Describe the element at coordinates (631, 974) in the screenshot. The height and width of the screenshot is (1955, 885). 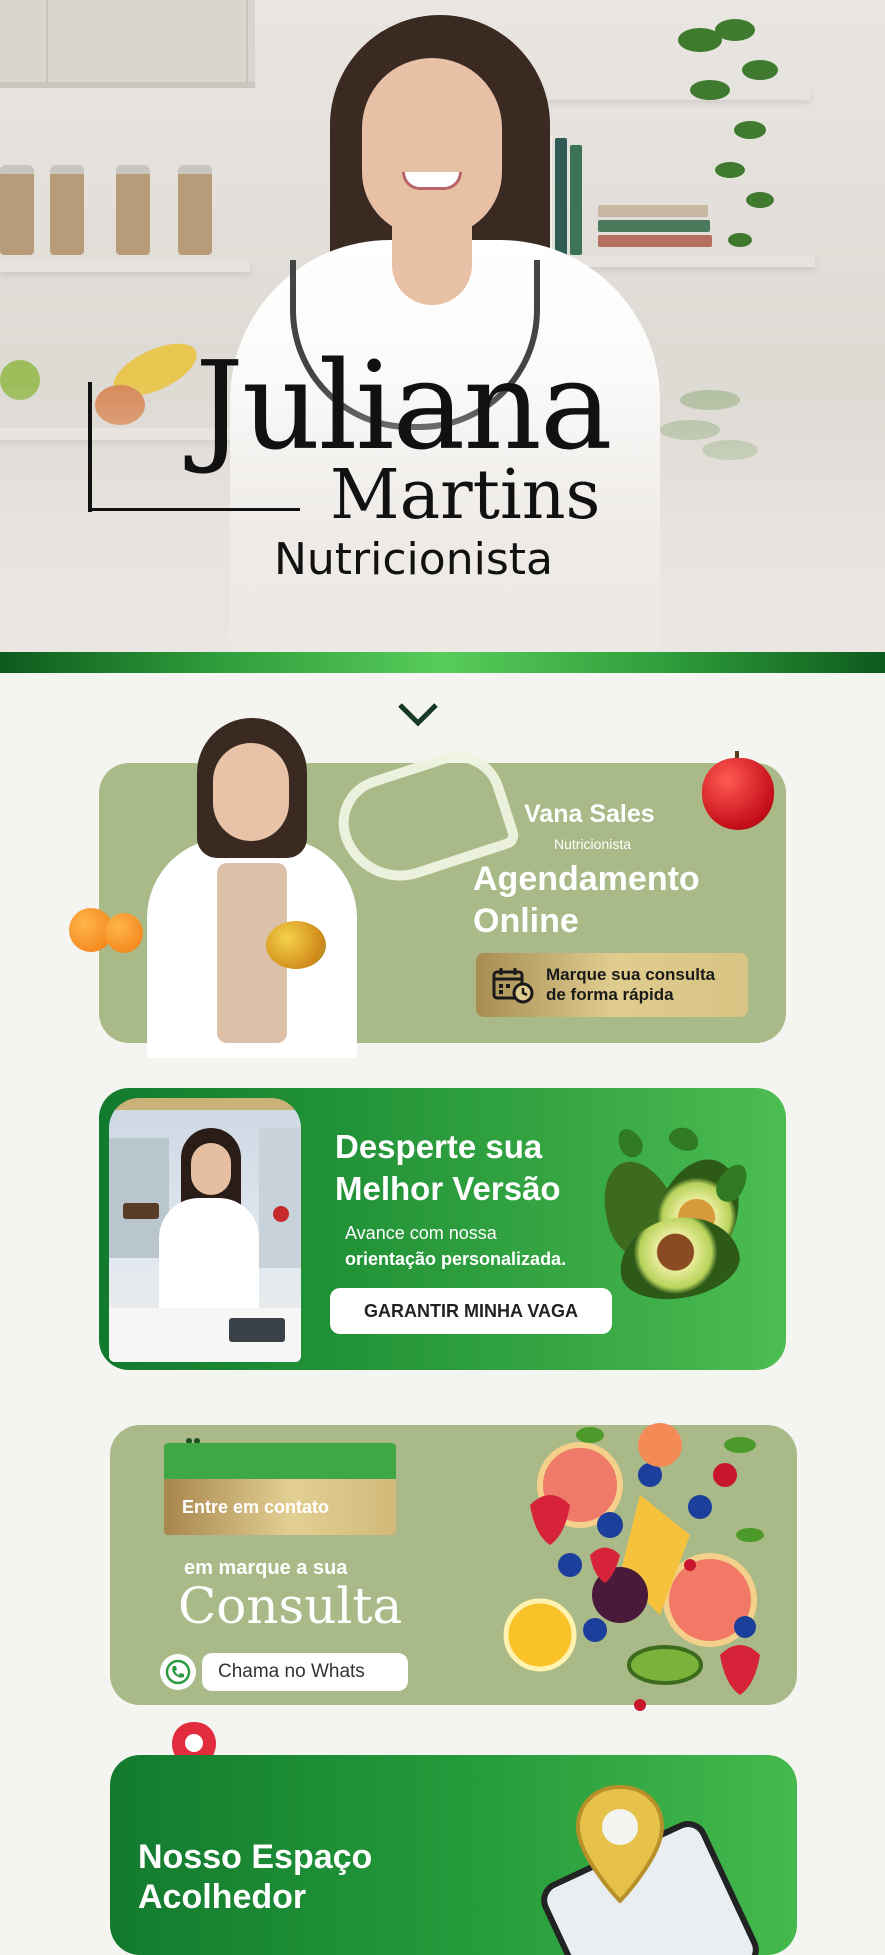
I see `booking-button-line1: Marque sua consulta` at that location.